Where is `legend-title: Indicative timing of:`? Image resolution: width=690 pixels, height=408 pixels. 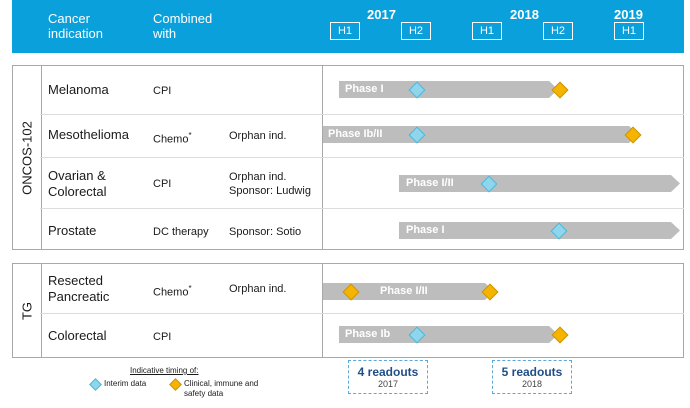 legend-title: Indicative timing of: is located at coordinates (164, 370).